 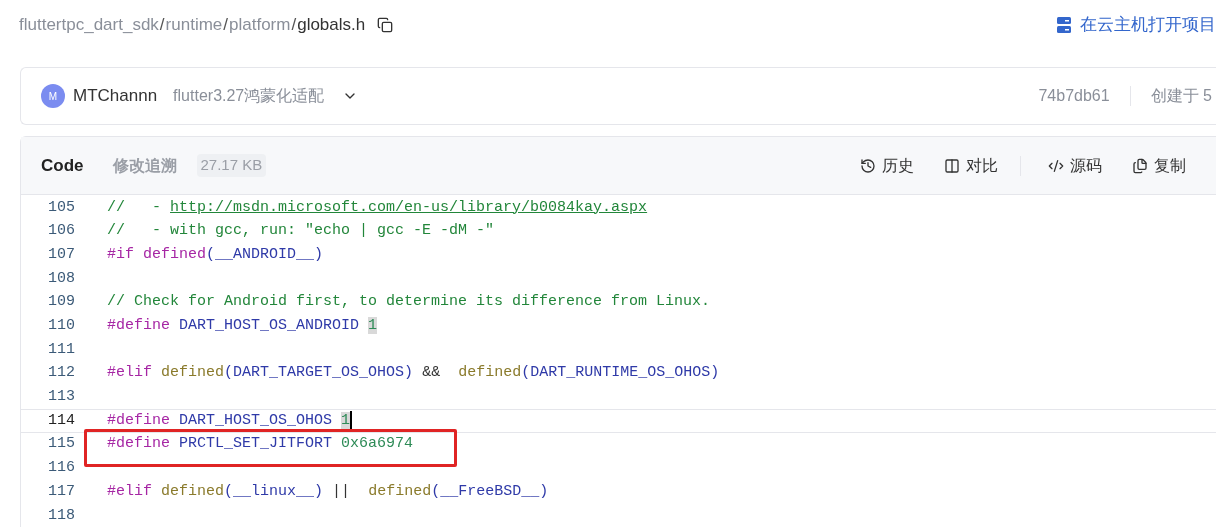 What do you see at coordinates (61, 278) in the screenshot?
I see `line-number: 108` at bounding box center [61, 278].